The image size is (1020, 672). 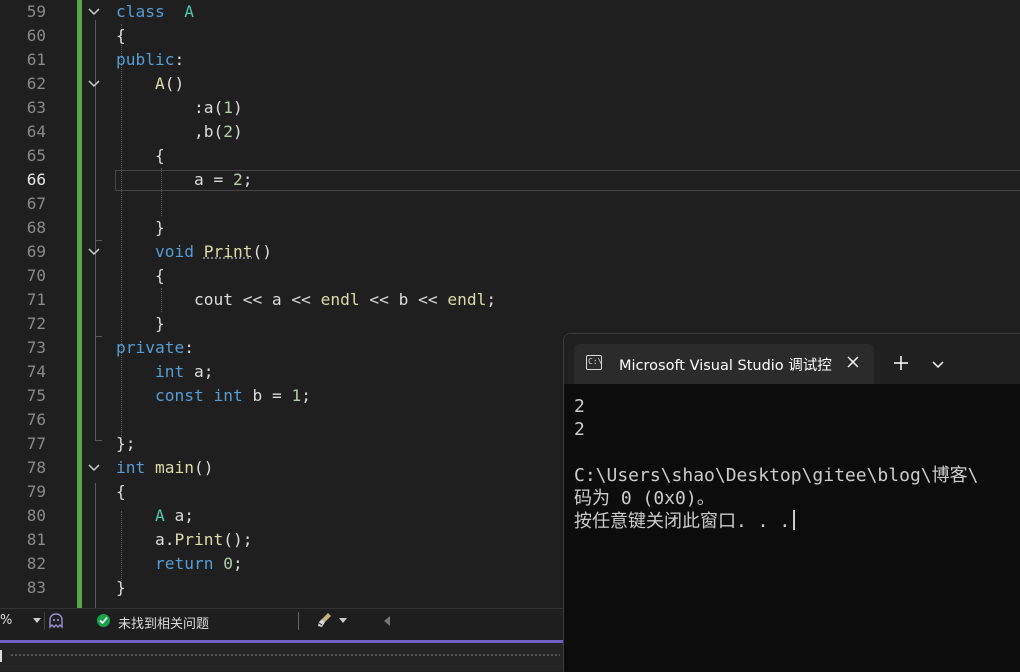 I want to click on code-token: ();, so click(x=238, y=539).